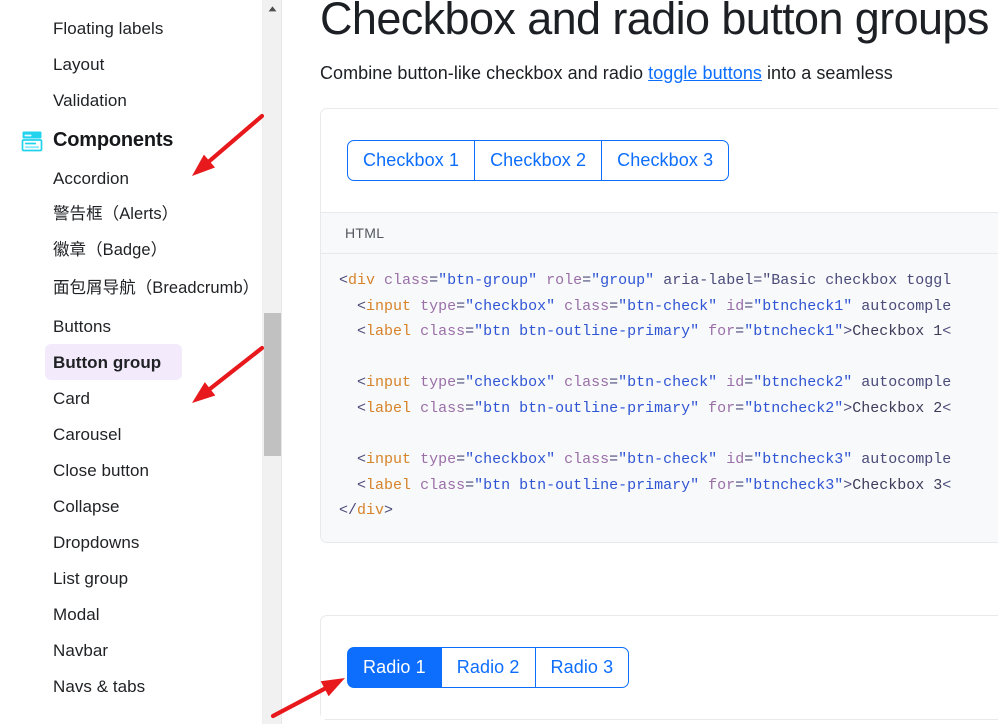 Image resolution: width=998 pixels, height=724 pixels. What do you see at coordinates (659, 233) in the screenshot?
I see `code-tab-html: HTML` at bounding box center [659, 233].